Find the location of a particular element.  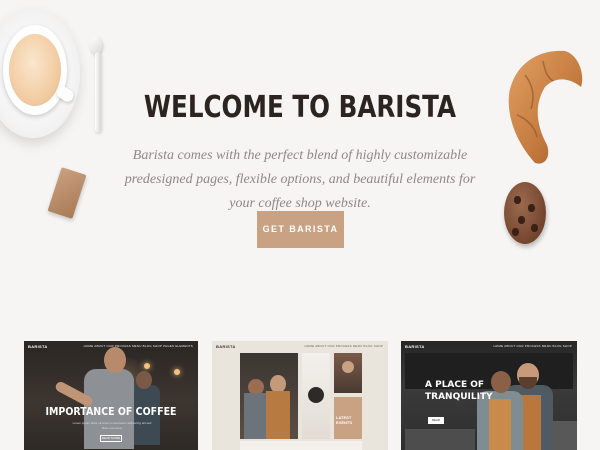

sugar-packet-image is located at coordinates (67, 193).